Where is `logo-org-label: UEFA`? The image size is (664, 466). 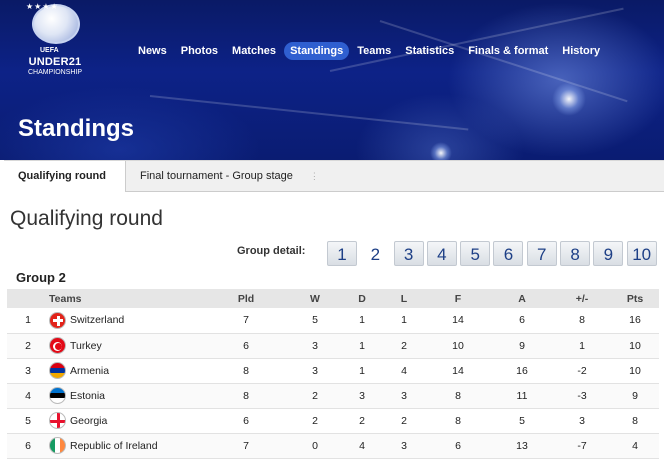 logo-org-label: UEFA is located at coordinates (49, 50).